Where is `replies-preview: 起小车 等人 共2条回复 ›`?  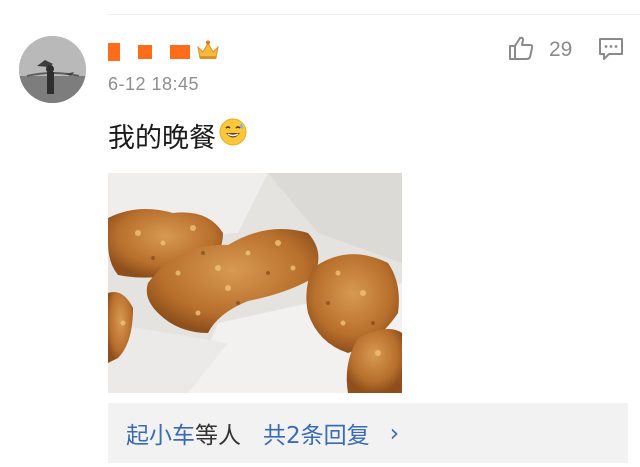
replies-preview: 起小车 等人 共2条回复 › is located at coordinates (368, 433).